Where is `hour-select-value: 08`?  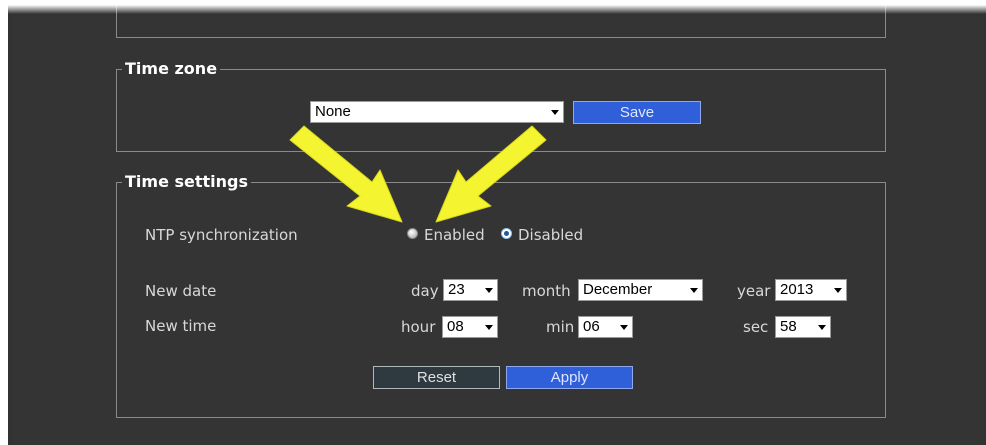
hour-select-value: 08 is located at coordinates (455, 326).